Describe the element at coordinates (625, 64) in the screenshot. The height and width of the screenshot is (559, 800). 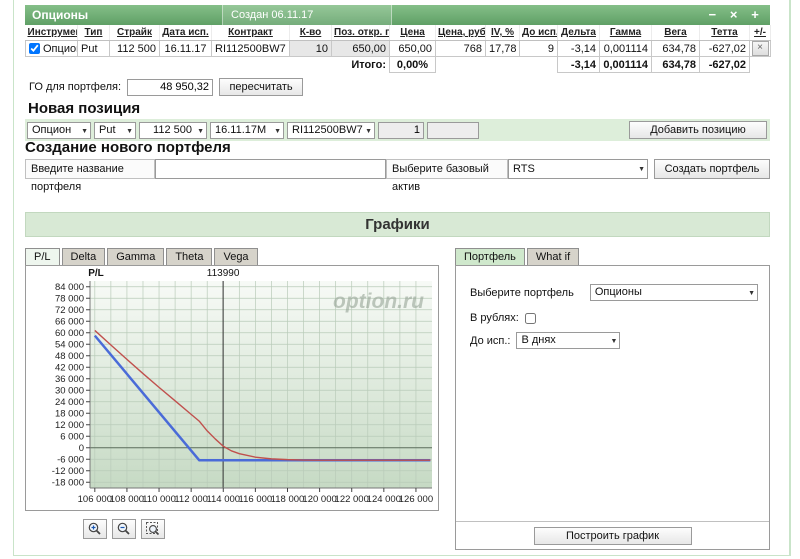
I see `totals-gamma: 0,001114` at that location.